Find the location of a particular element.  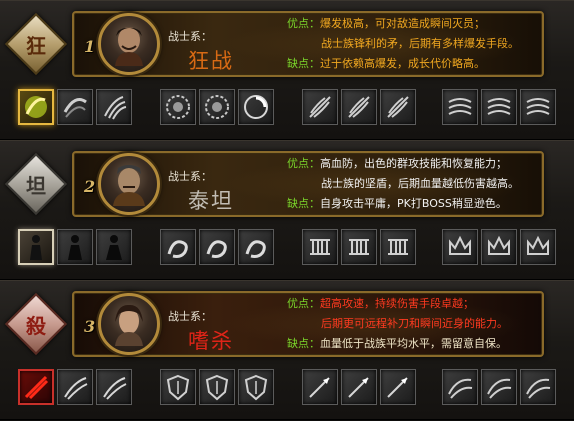

pros-line-1: 超高攻速，持续伤害手段卓越； is located at coordinates (397, 303).